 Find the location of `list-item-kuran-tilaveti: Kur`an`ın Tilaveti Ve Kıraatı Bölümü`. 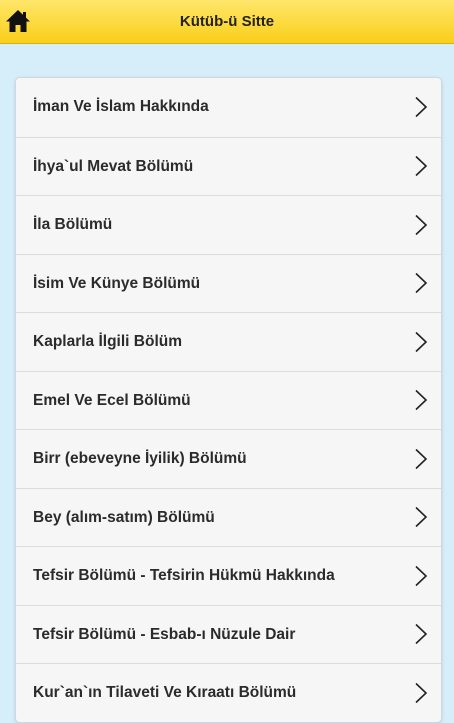

list-item-kuran-tilaveti: Kur`an`ın Tilaveti Ve Kıraatı Bölümü is located at coordinates (228, 692).